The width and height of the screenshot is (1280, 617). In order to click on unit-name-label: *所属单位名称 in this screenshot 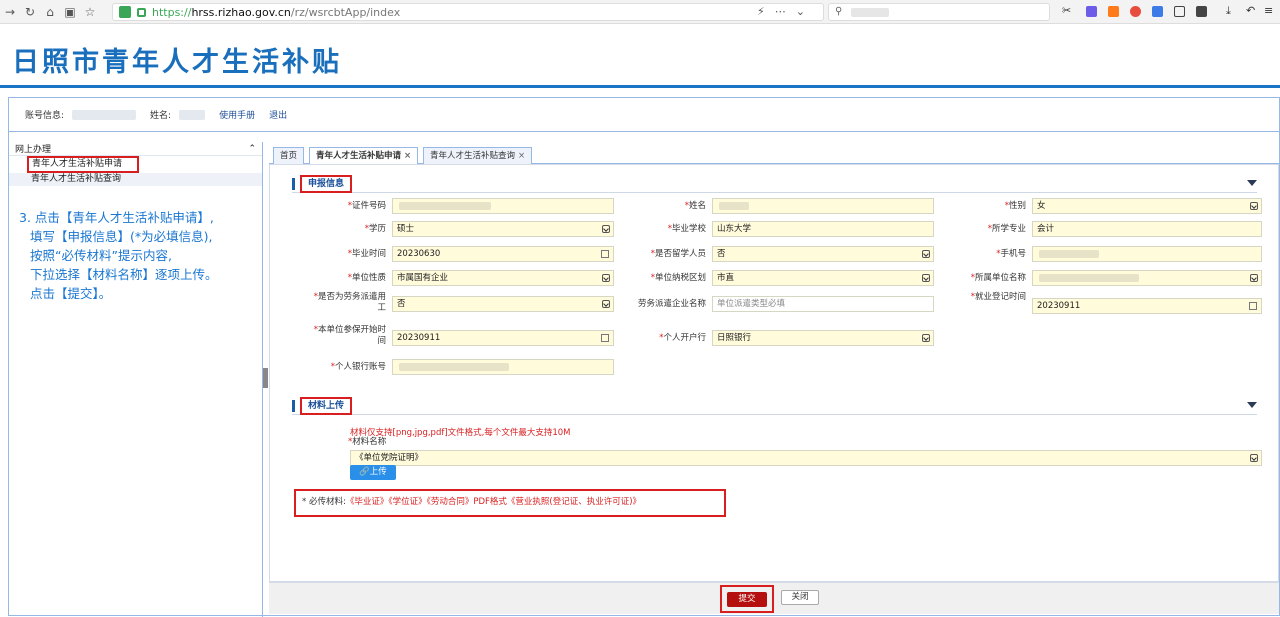, I will do `click(998, 278)`.